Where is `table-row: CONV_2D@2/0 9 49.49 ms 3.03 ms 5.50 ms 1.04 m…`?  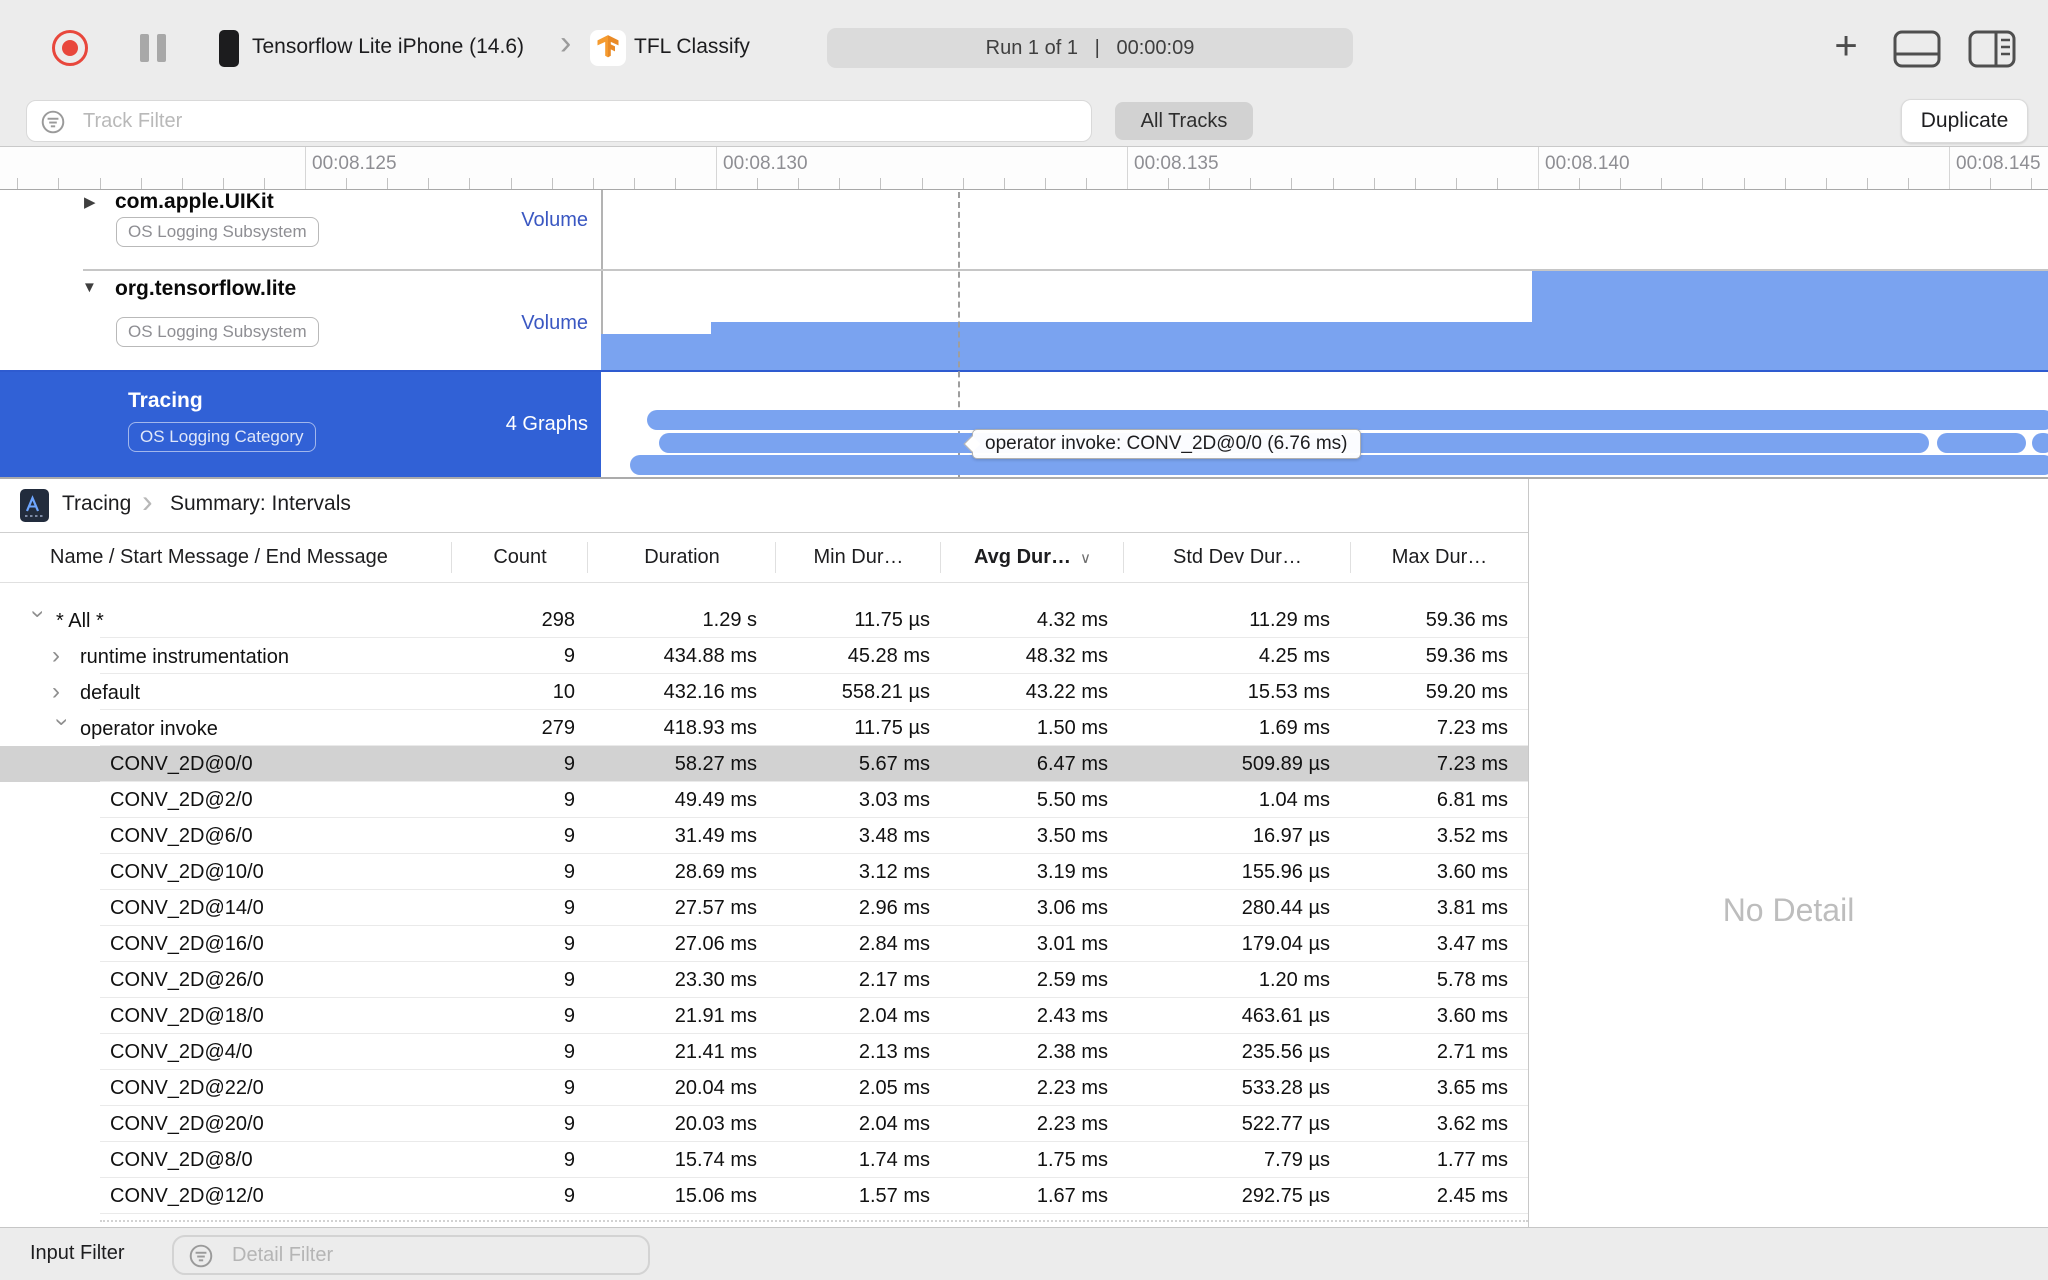
table-row: CONV_2D@2/0 9 49.49 ms 3.03 ms 5.50 ms 1.04 m… is located at coordinates (764, 800).